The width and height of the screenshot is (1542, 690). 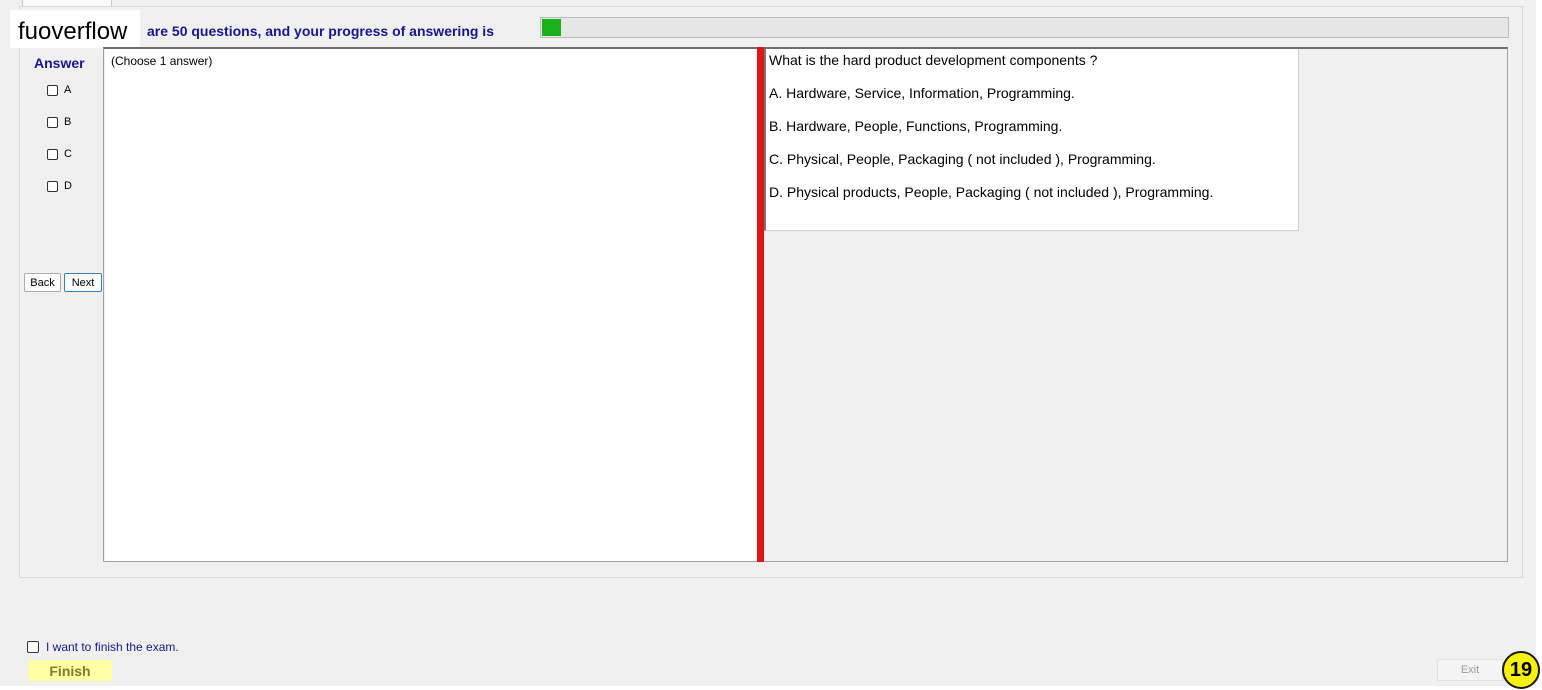 What do you see at coordinates (59, 186) in the screenshot?
I see `option-d: D` at bounding box center [59, 186].